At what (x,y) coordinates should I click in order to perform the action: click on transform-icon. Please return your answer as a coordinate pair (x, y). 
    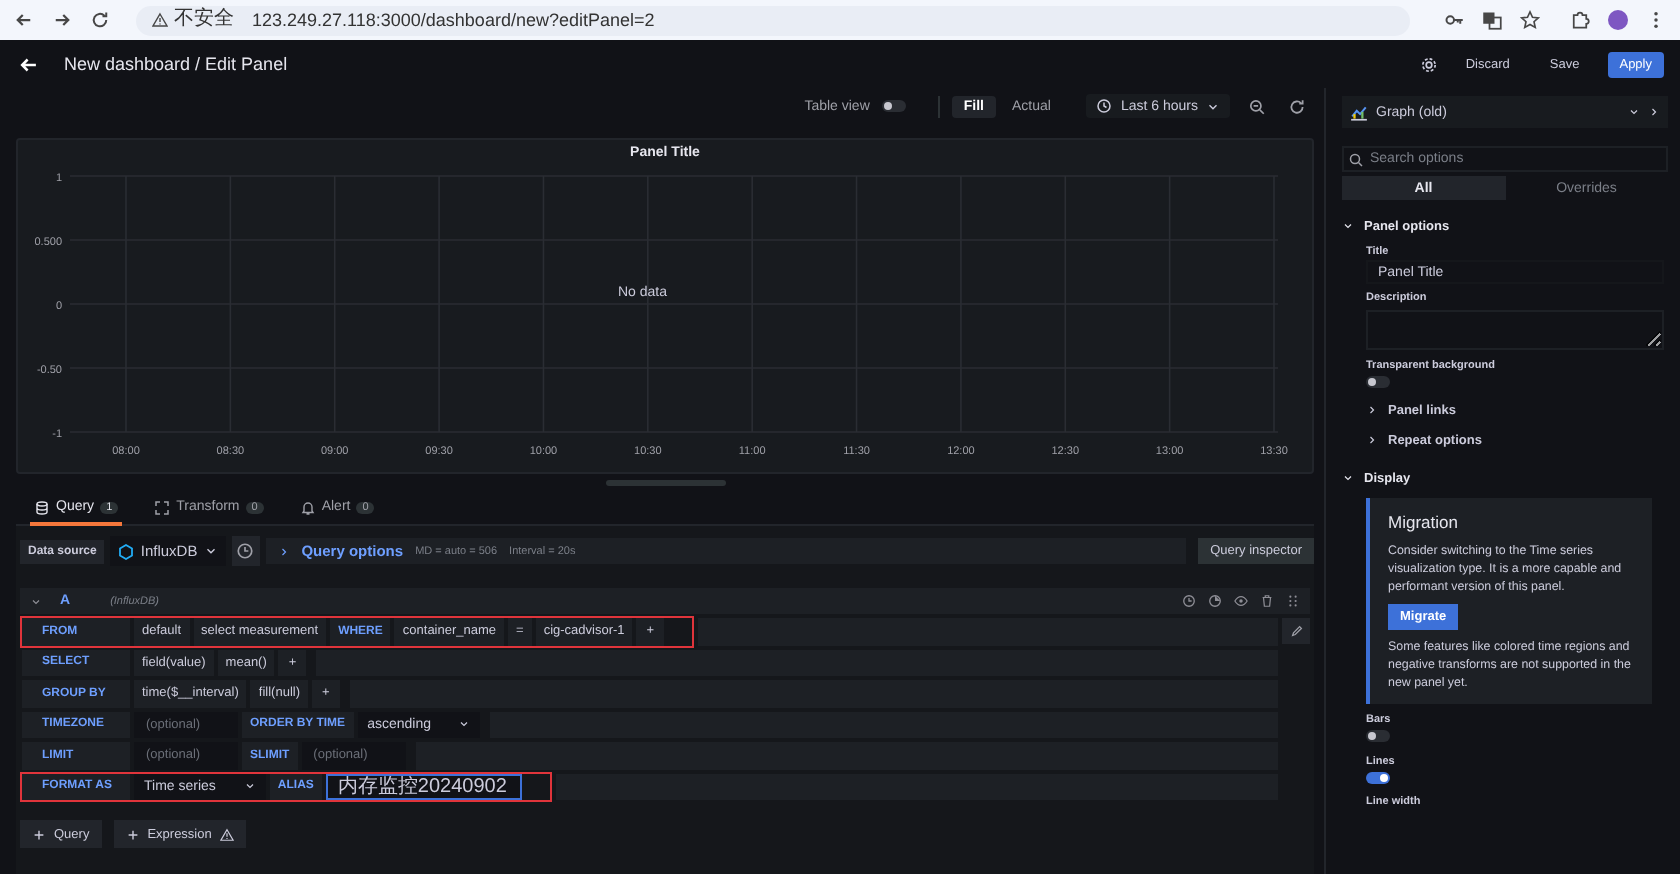
    Looking at the image, I should click on (162, 507).